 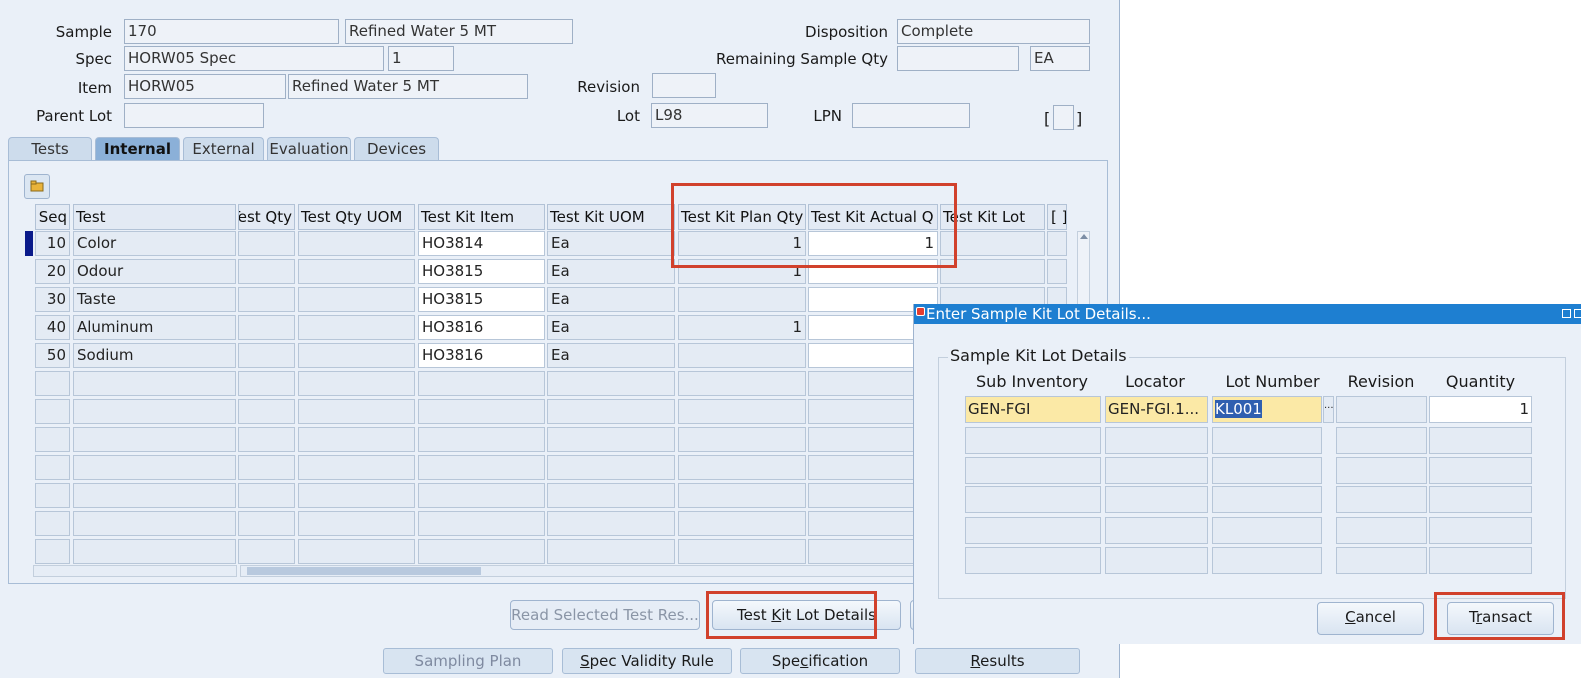 What do you see at coordinates (52, 327) in the screenshot?
I see `seq-cell: 40` at bounding box center [52, 327].